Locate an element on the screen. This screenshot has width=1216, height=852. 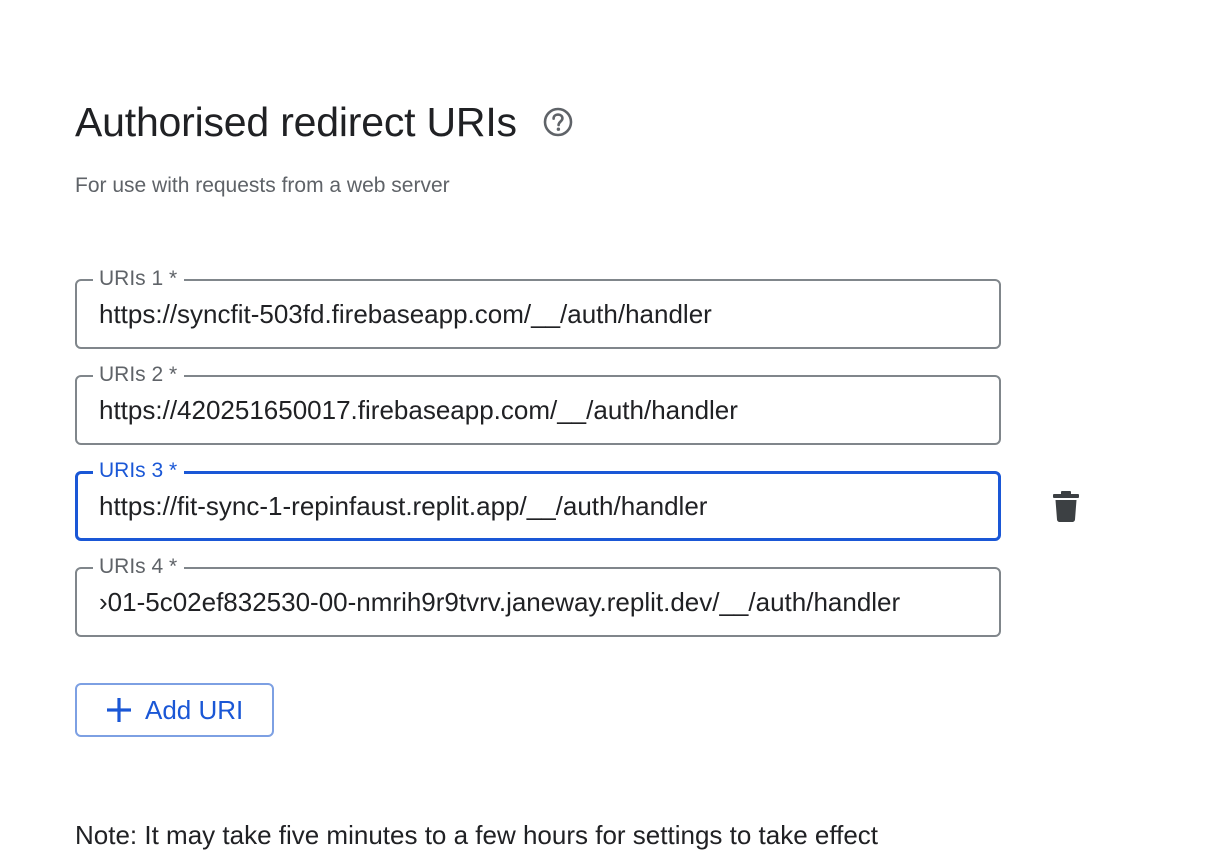
uri-field-3: URIs 3 * is located at coordinates (538, 500).